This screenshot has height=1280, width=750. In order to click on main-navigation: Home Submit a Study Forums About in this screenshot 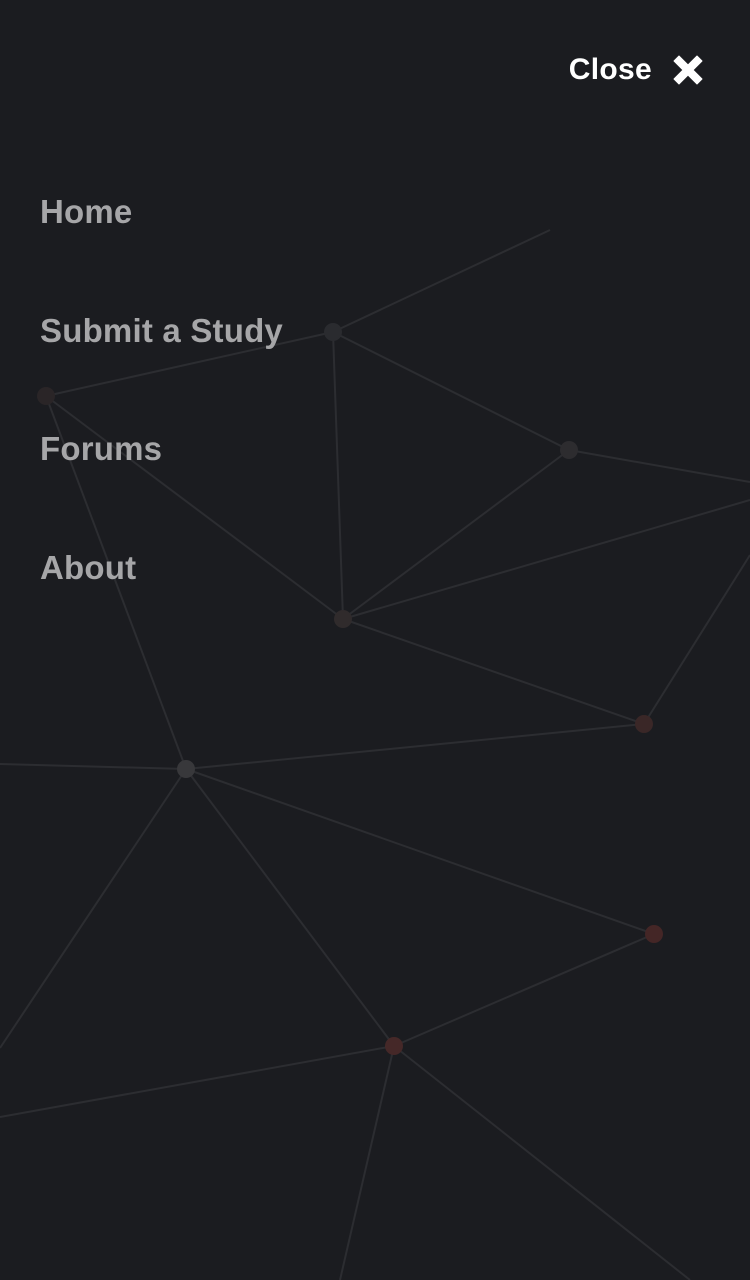, I will do `click(161, 427)`.